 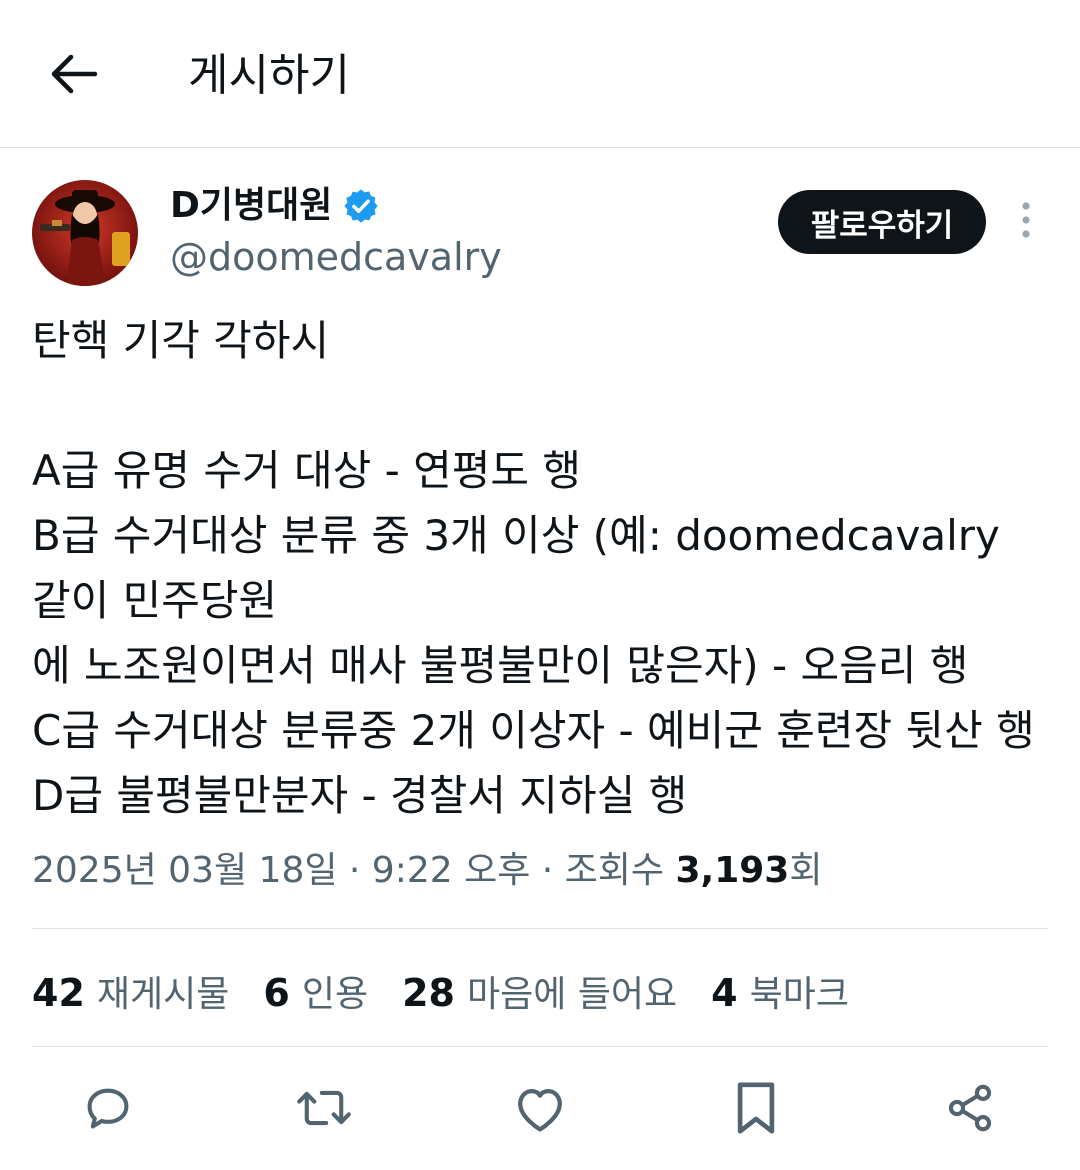 I want to click on avatar, so click(x=85, y=233).